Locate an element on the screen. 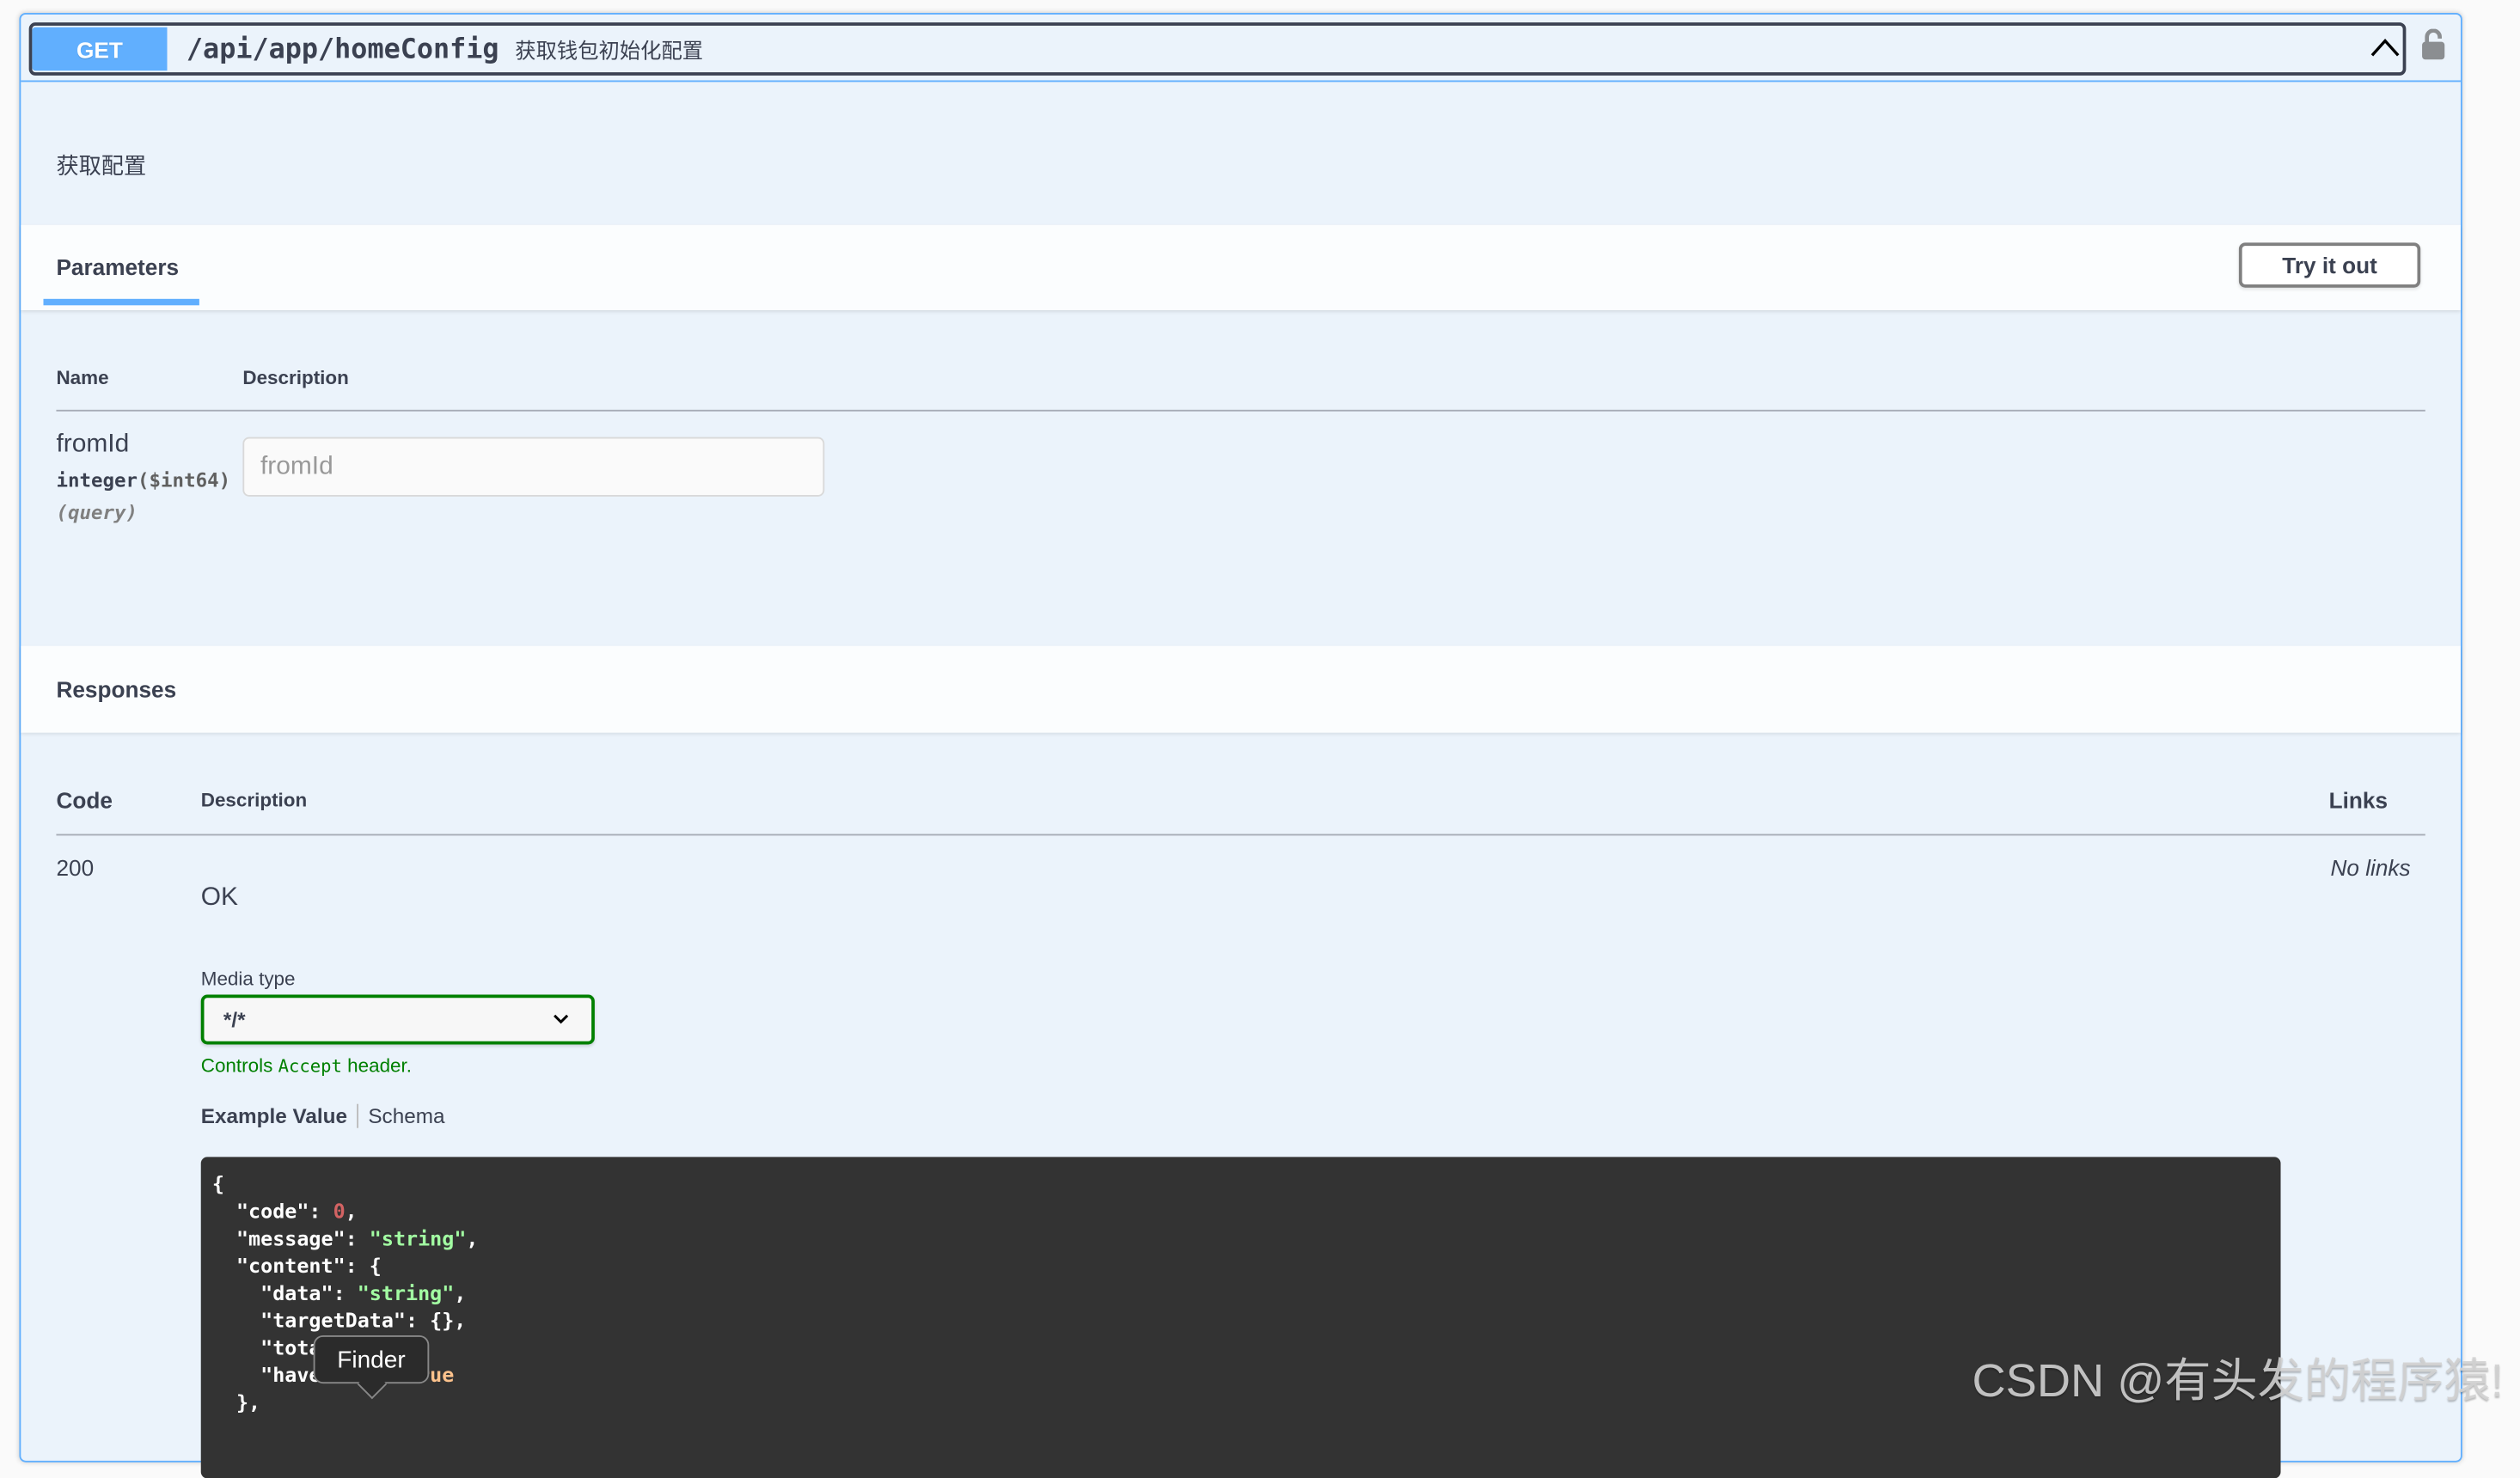 The image size is (2520, 1478). accept-hint-suffix: header. is located at coordinates (377, 1065).